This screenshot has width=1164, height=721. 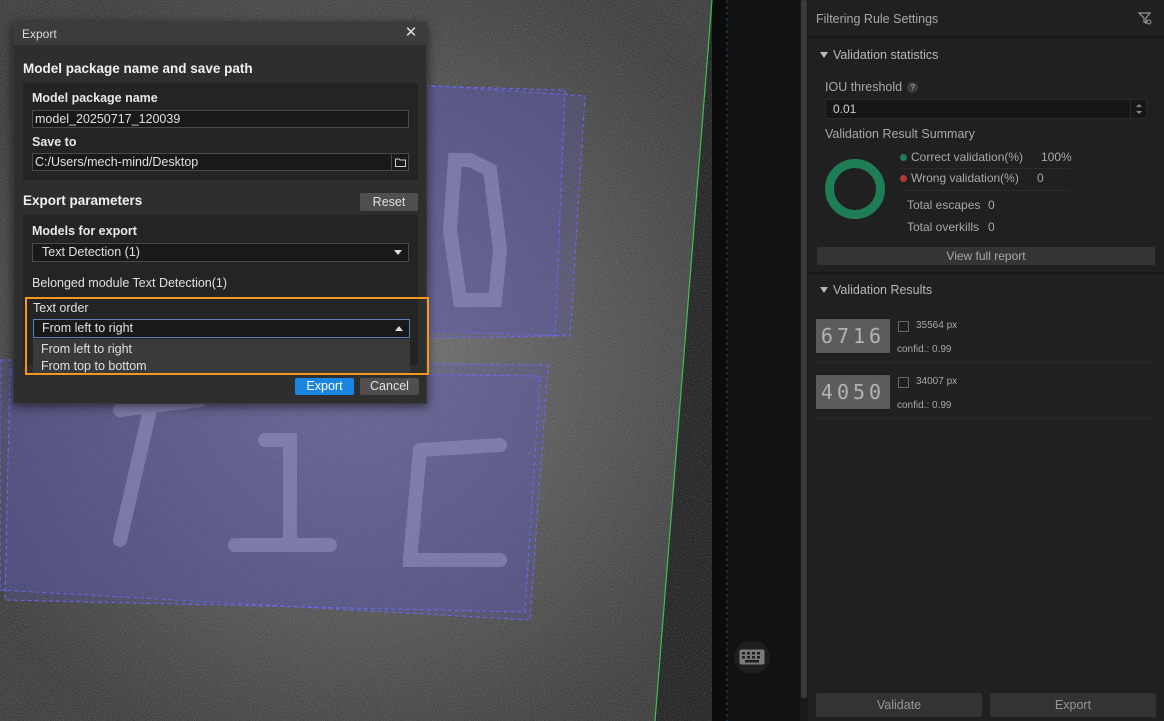 I want to click on validation-results-toggle: Validation Results, so click(x=876, y=290).